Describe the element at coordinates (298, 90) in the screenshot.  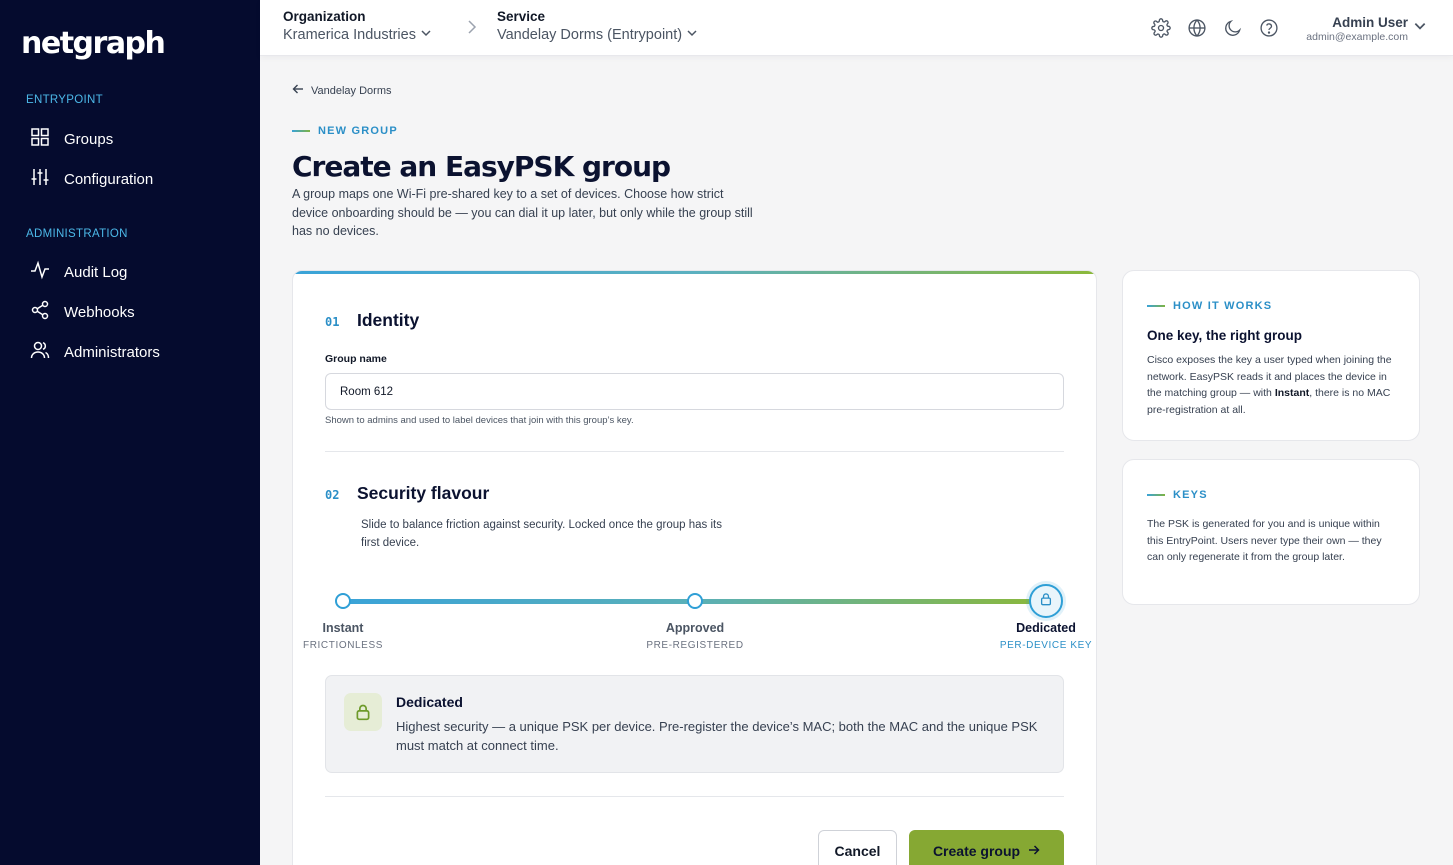
I see `arrow-left-icon` at that location.